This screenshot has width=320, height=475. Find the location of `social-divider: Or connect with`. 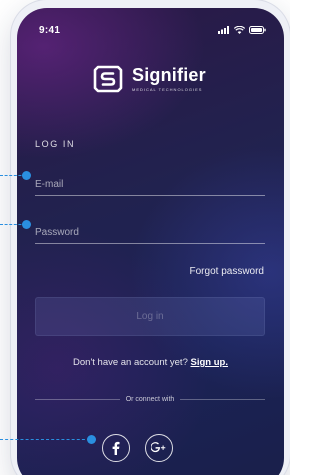

social-divider: Or connect with is located at coordinates (150, 399).